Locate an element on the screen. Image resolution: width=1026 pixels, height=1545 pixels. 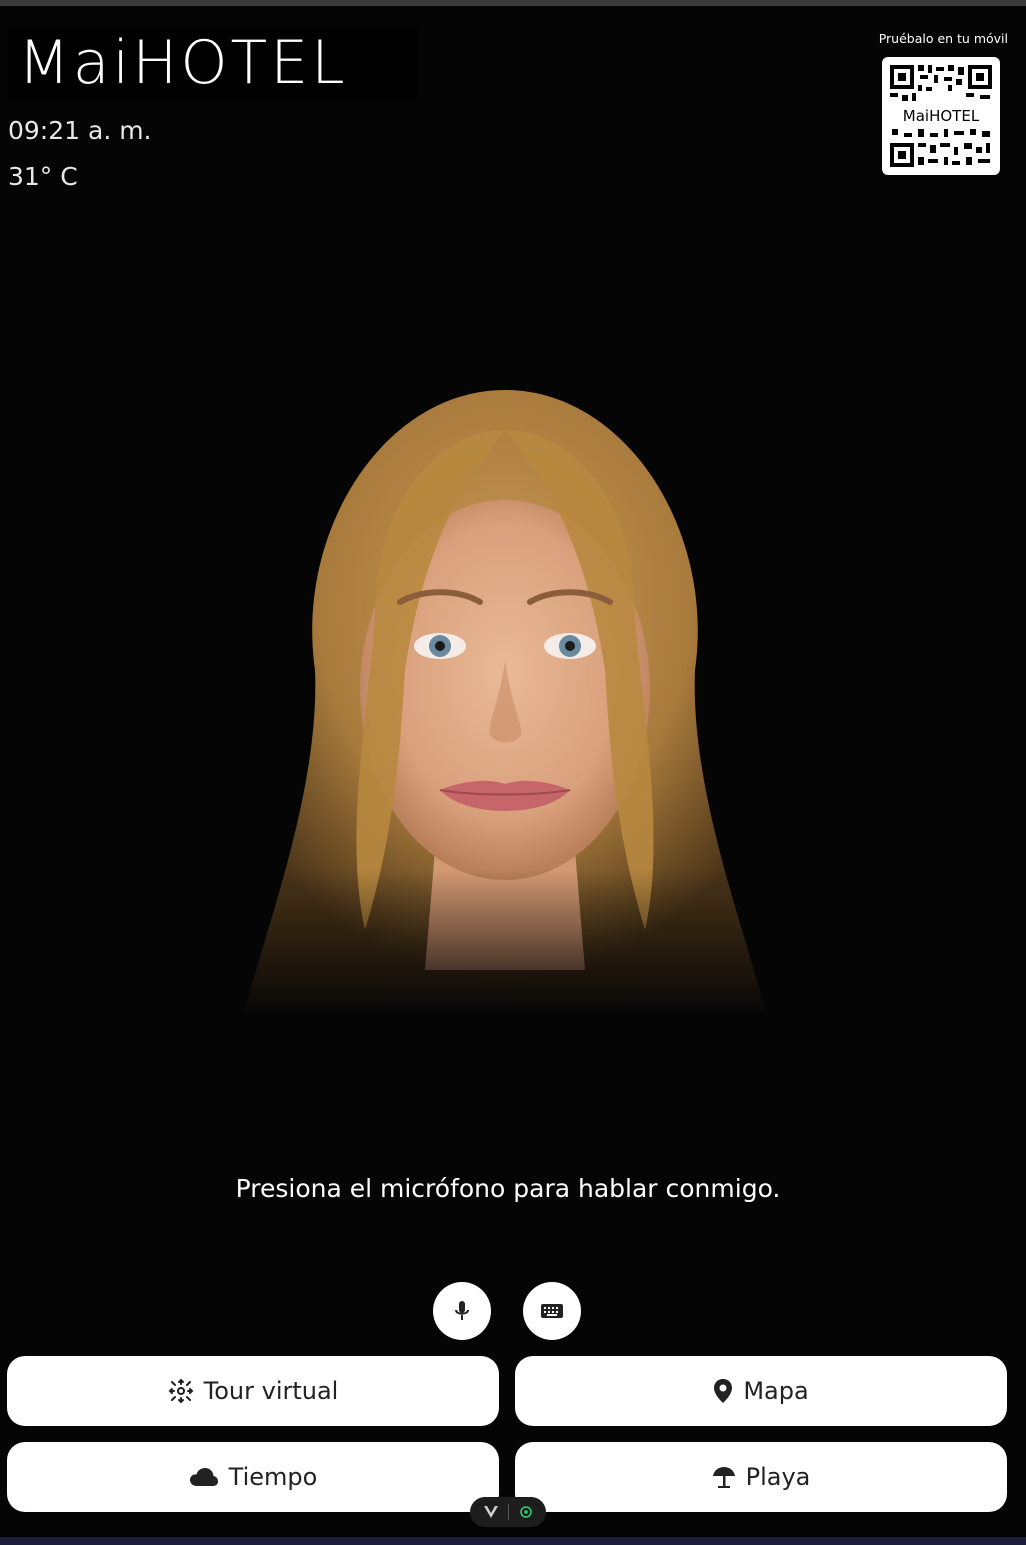
virtual-tour-label: Tour virtual is located at coordinates (271, 1391).